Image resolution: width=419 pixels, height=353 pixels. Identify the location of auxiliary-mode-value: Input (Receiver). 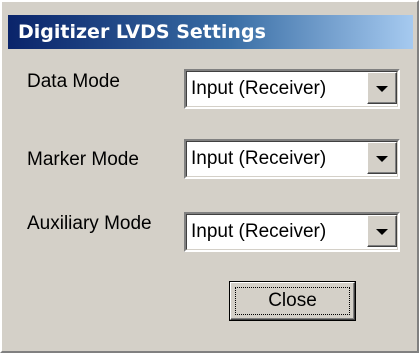
(259, 231).